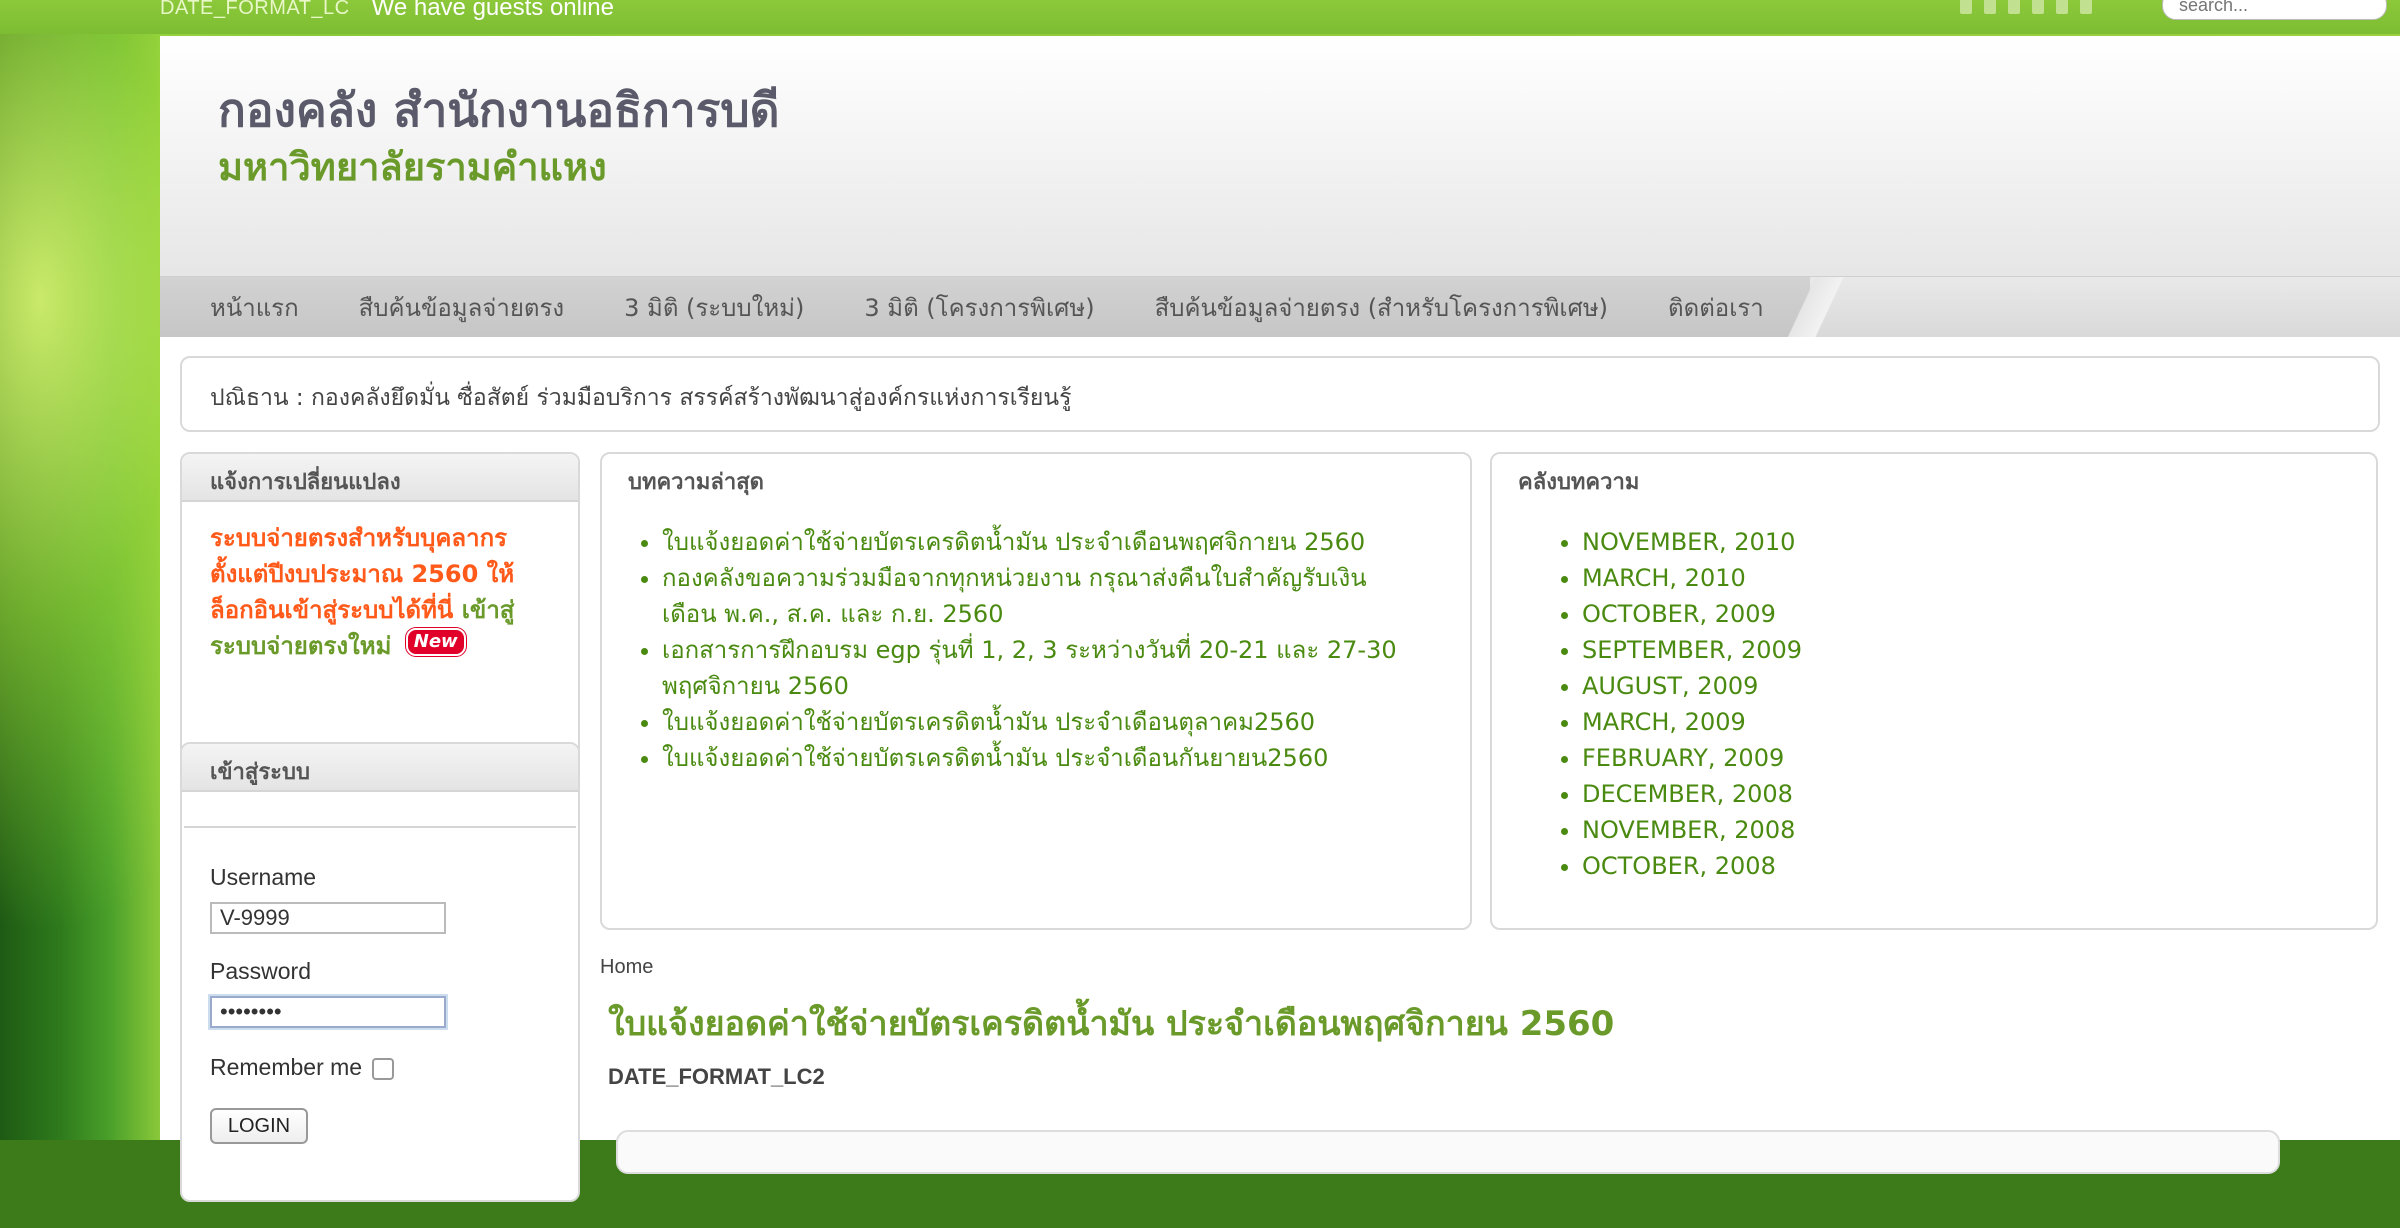 The image size is (2400, 1228). I want to click on login-form: Username Password Remember me LOGIN, so click(380, 1027).